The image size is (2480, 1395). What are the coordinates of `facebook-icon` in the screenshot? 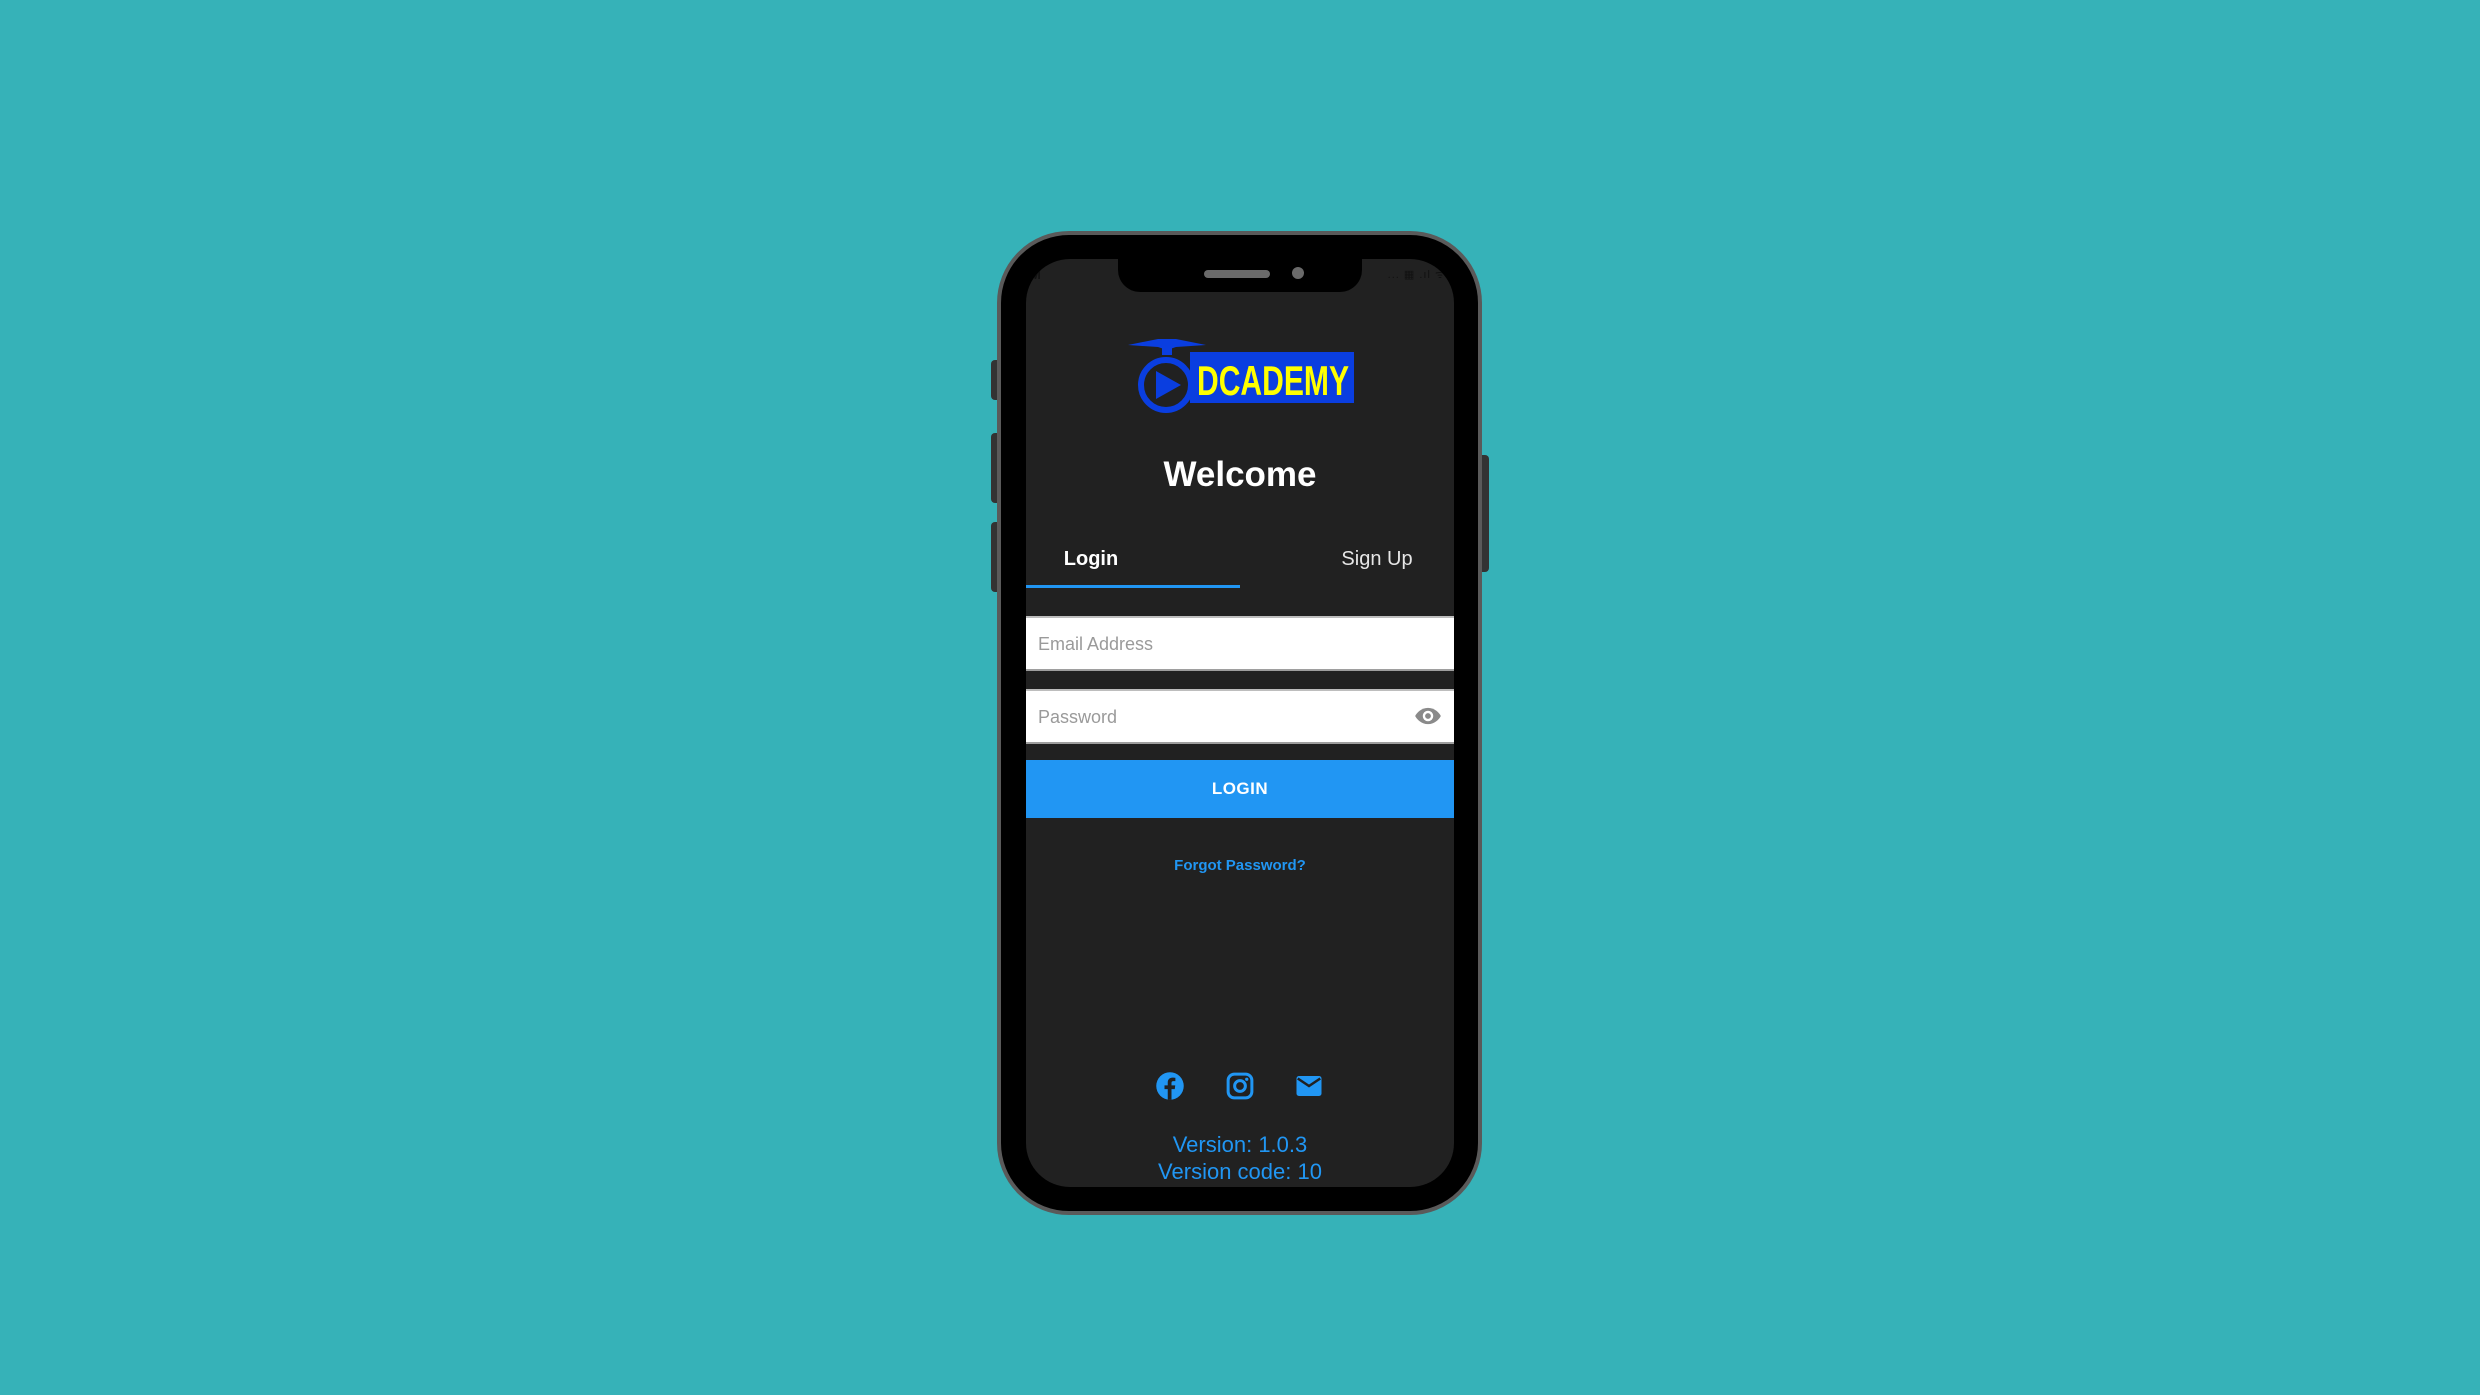 It's located at (1170, 1086).